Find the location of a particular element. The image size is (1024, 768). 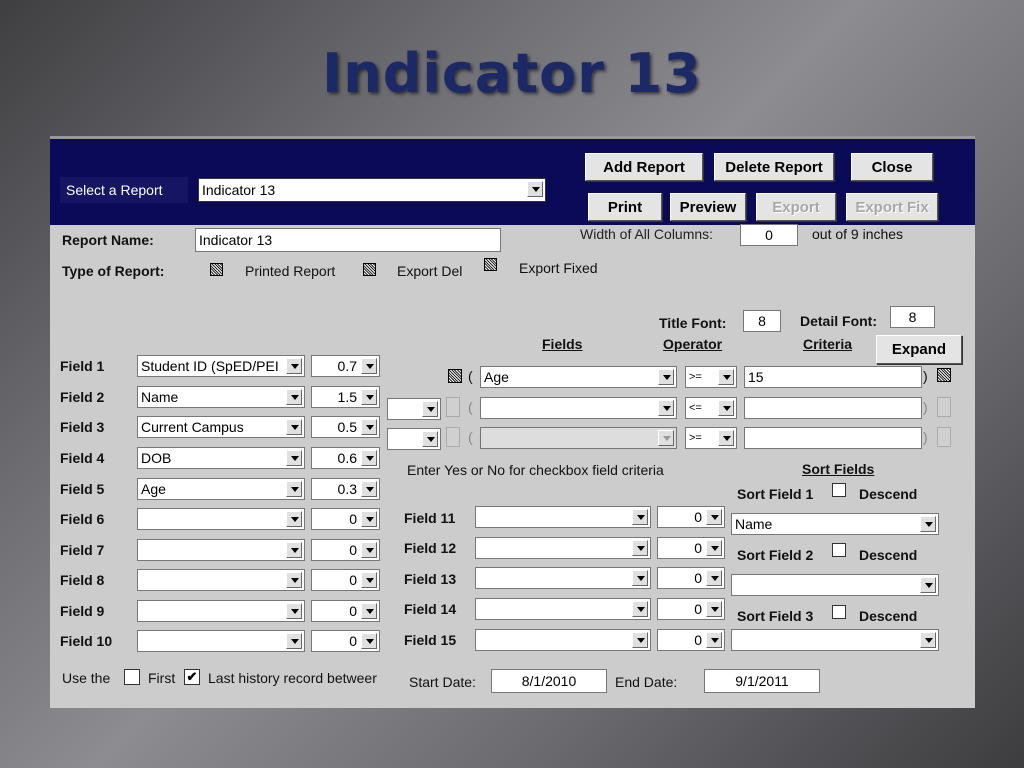

select-report-dropdown: Indicator 13 is located at coordinates (372, 190).